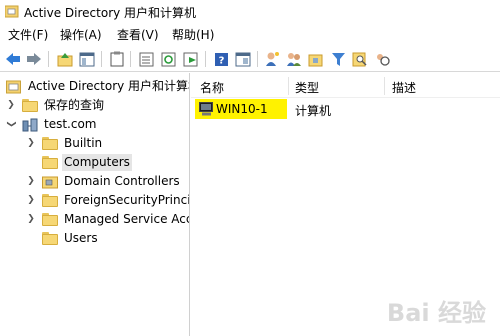  Describe the element at coordinates (243, 59) in the screenshot. I see `console-pane-icon` at that location.